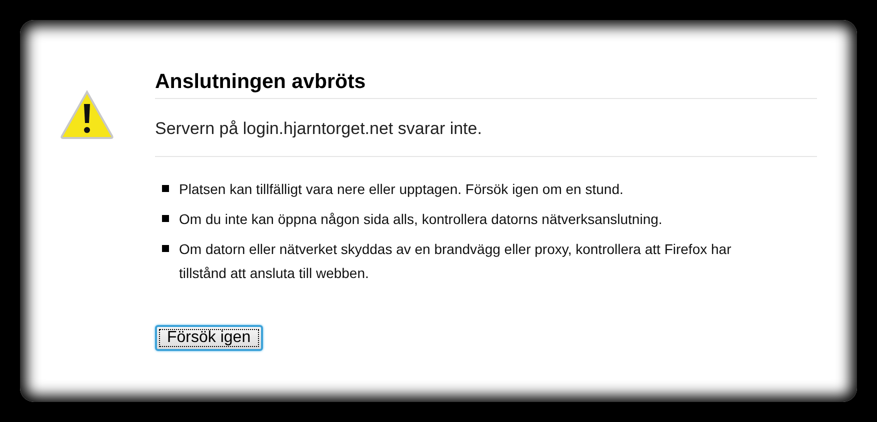 Image resolution: width=877 pixels, height=422 pixels. What do you see at coordinates (455, 261) in the screenshot?
I see `suggestion-text: Om datorn eller nätverket skyddas av en brandvägg eller proxy, kontrollera att Firefox har tillstånd att ansluta till webben.` at bounding box center [455, 261].